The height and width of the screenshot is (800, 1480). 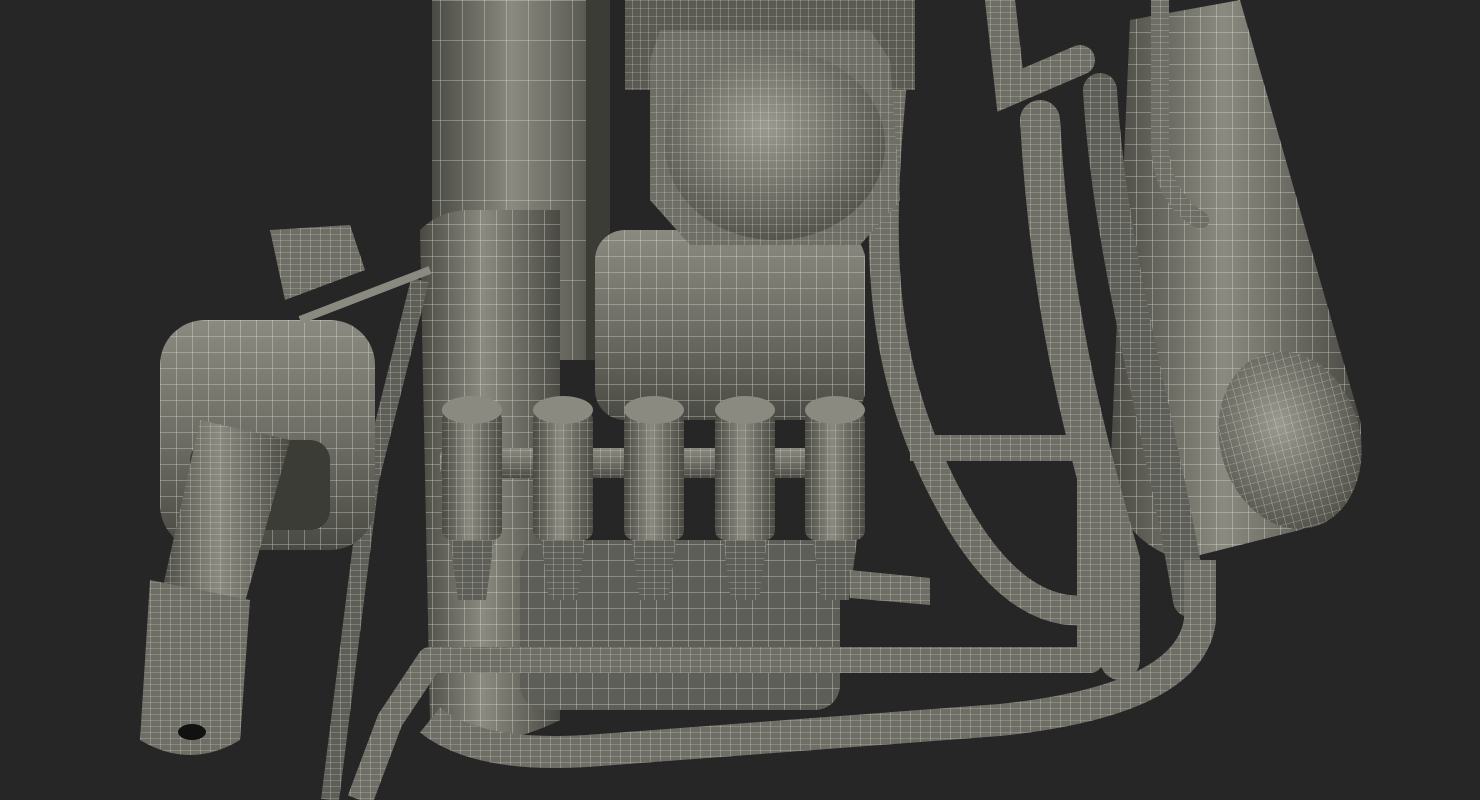 What do you see at coordinates (286, 490) in the screenshot?
I see `side-nozzle` at bounding box center [286, 490].